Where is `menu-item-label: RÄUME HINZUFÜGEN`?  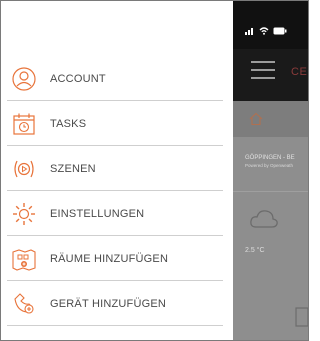 menu-item-label: RÄUME HINZUFÜGEN is located at coordinates (109, 258).